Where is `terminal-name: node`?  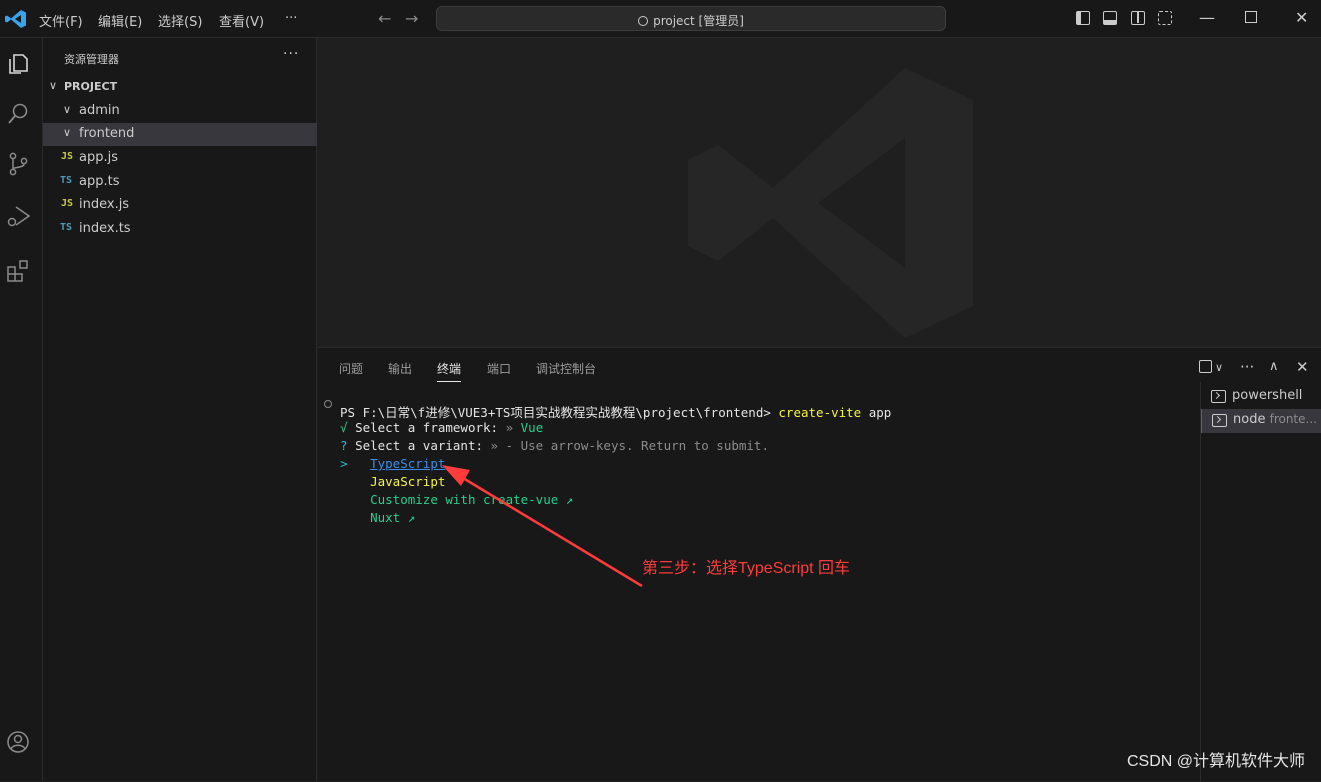
terminal-name: node is located at coordinates (1249, 419).